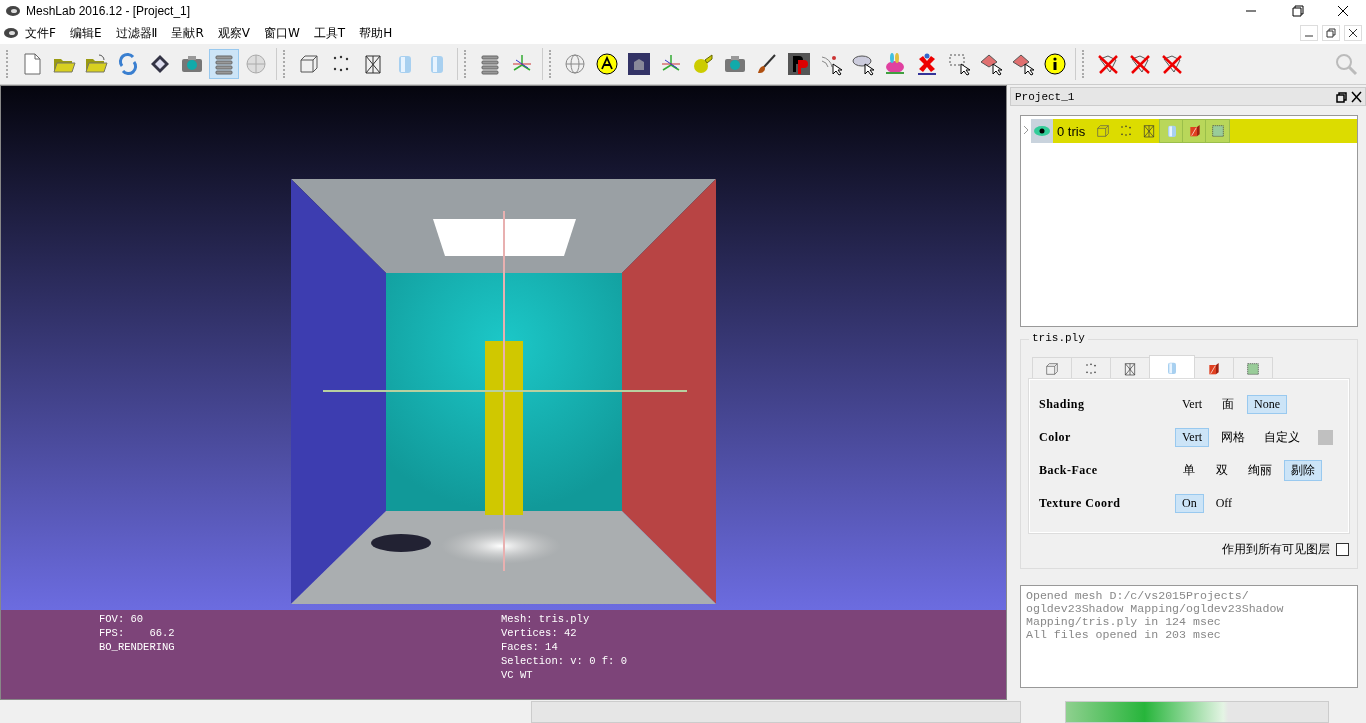 The height and width of the screenshot is (723, 1366). Describe the element at coordinates (1325, 437) in the screenshot. I see `color-swatch` at that location.